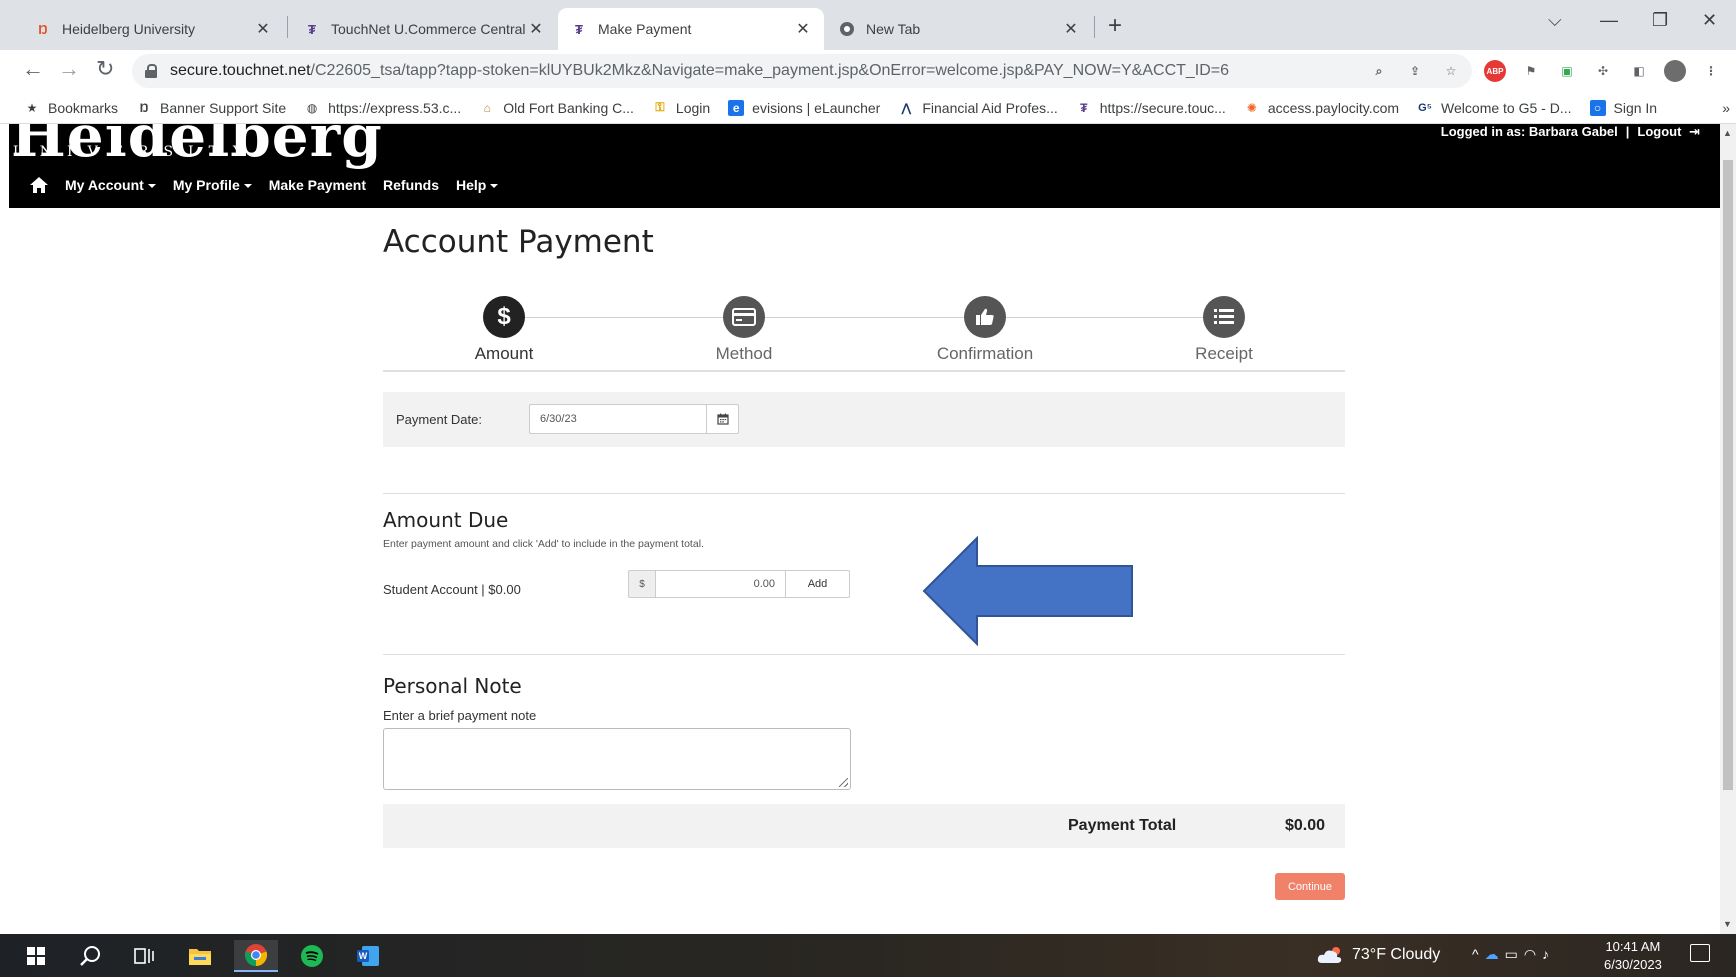 The image size is (1736, 977). What do you see at coordinates (1609, 20) in the screenshot?
I see `minimize-icon: —` at bounding box center [1609, 20].